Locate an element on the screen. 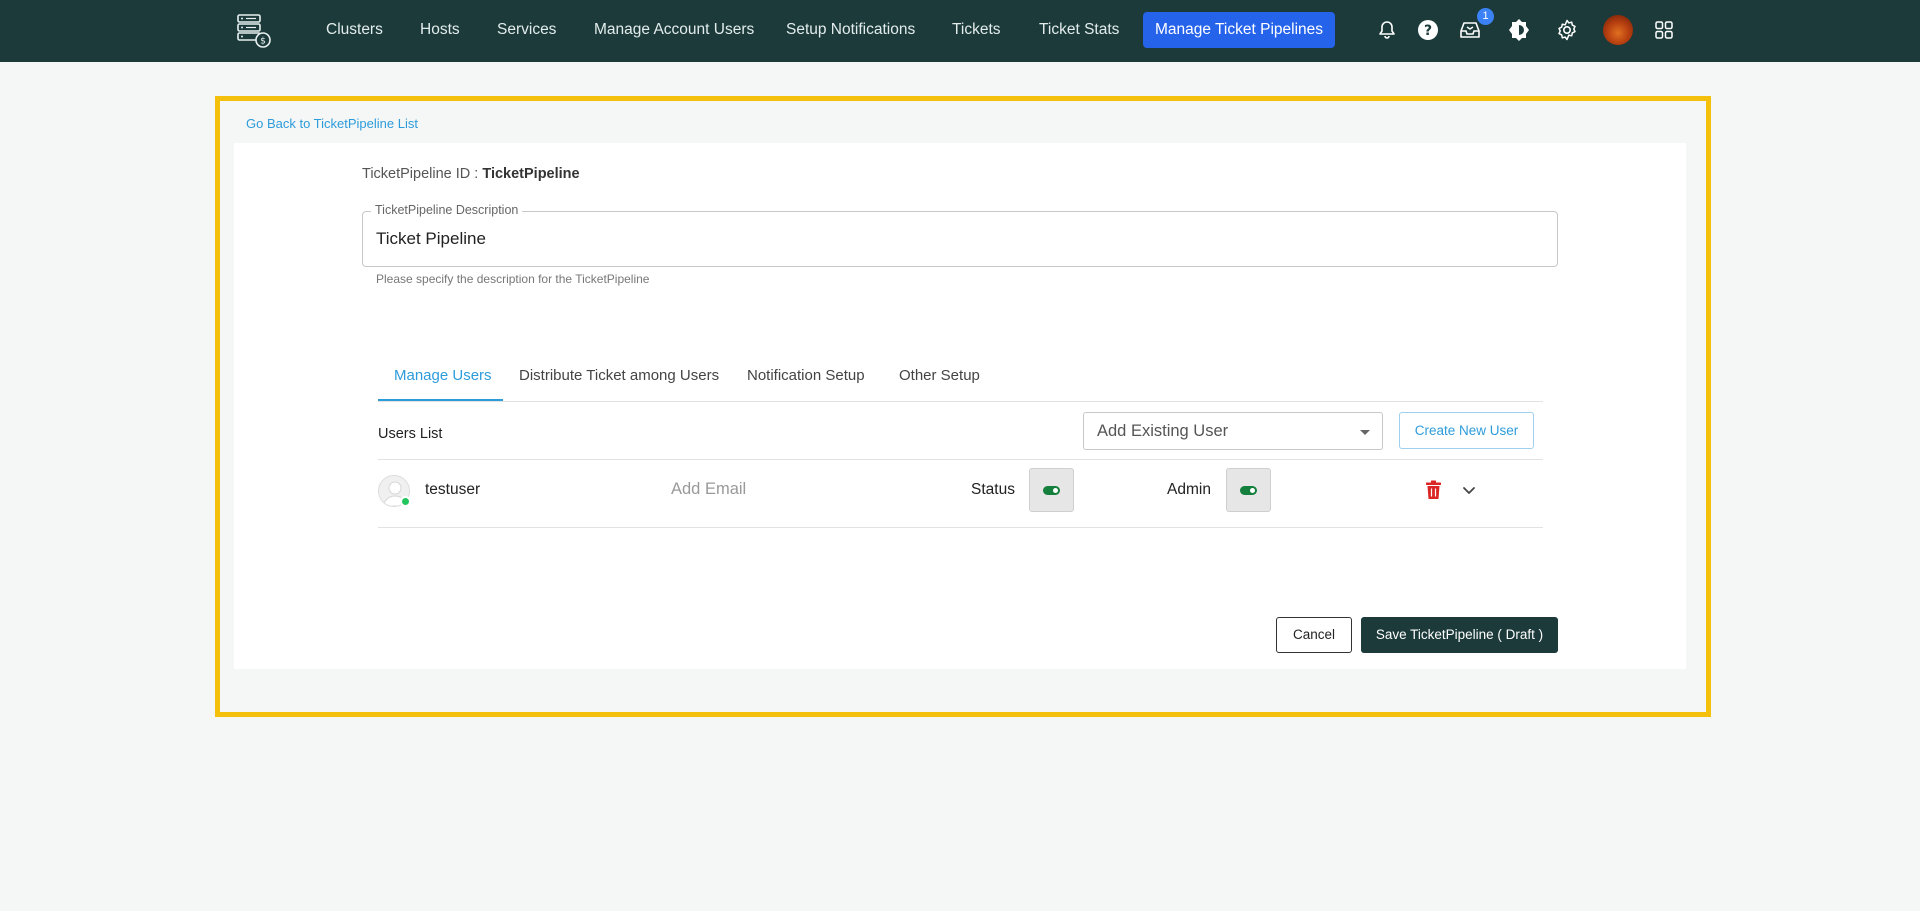 The width and height of the screenshot is (1920, 911). create-new-user-button: Create New User is located at coordinates (1466, 430).